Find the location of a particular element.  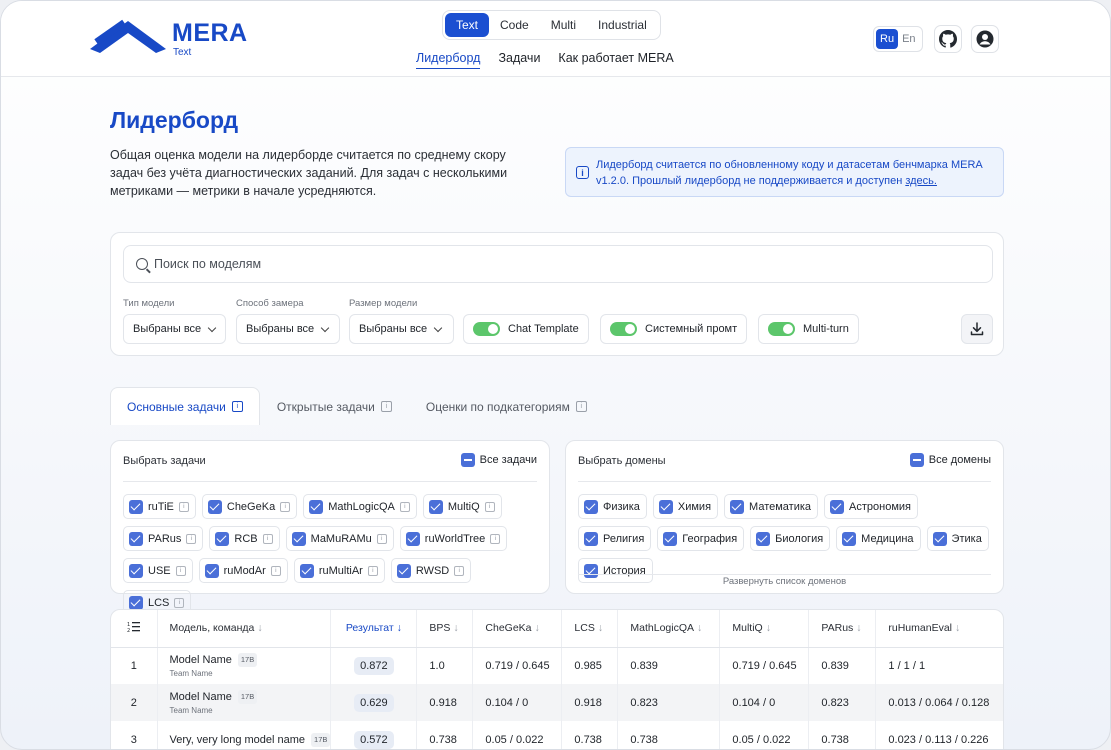

all-domains-checkbox: Все домены is located at coordinates (950, 460).